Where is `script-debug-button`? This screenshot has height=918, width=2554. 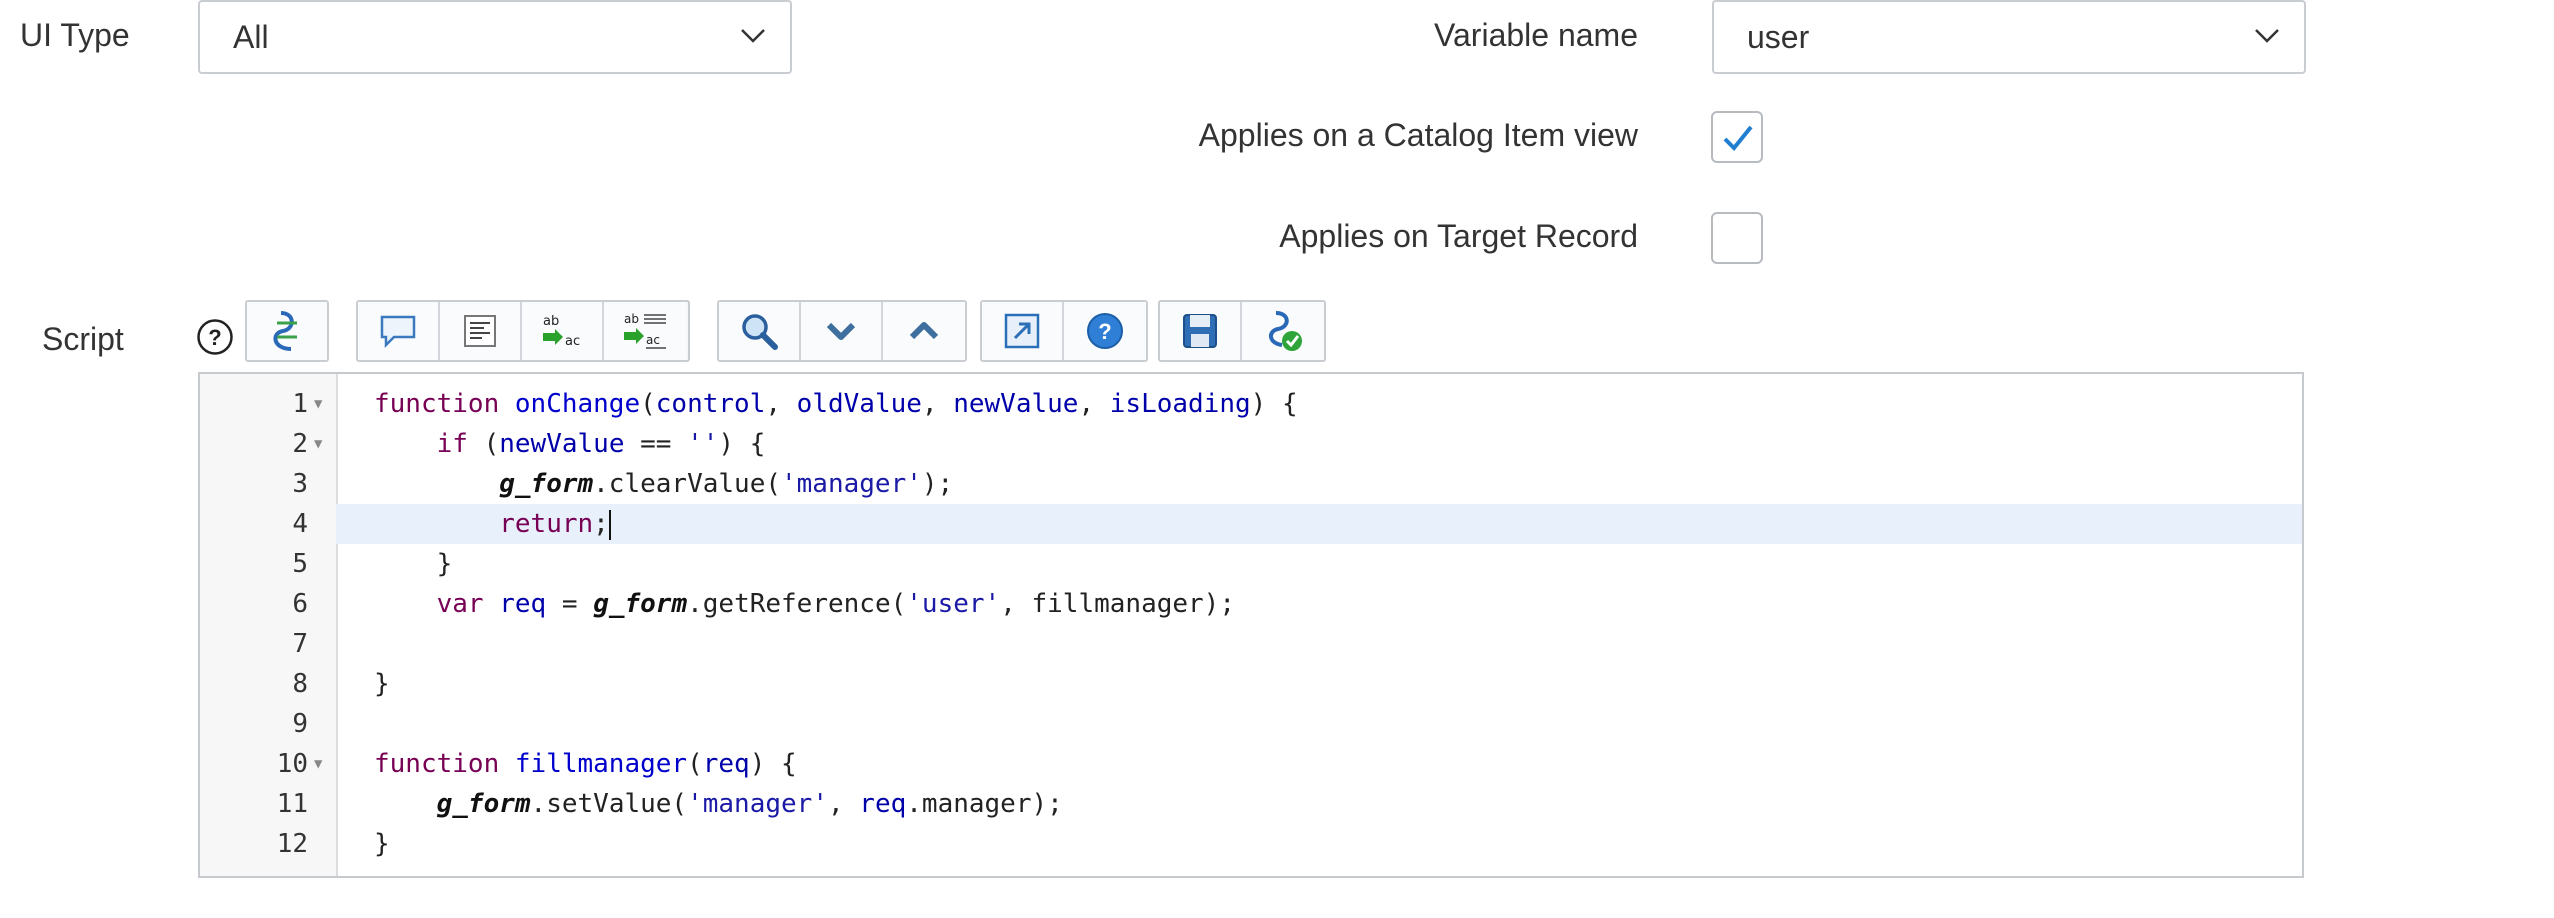
script-debug-button is located at coordinates (1283, 331).